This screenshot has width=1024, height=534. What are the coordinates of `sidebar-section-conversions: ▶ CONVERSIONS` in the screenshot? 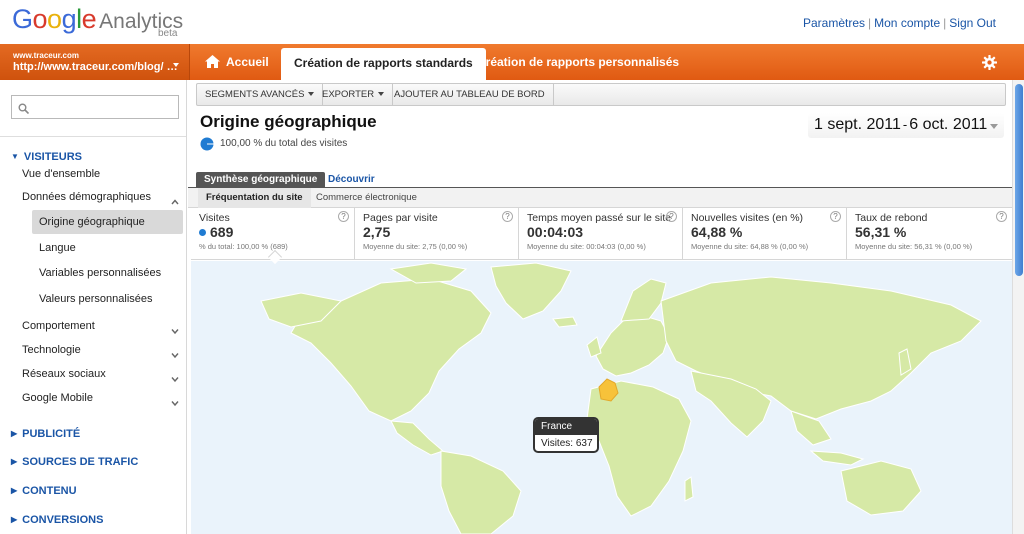 It's located at (57, 520).